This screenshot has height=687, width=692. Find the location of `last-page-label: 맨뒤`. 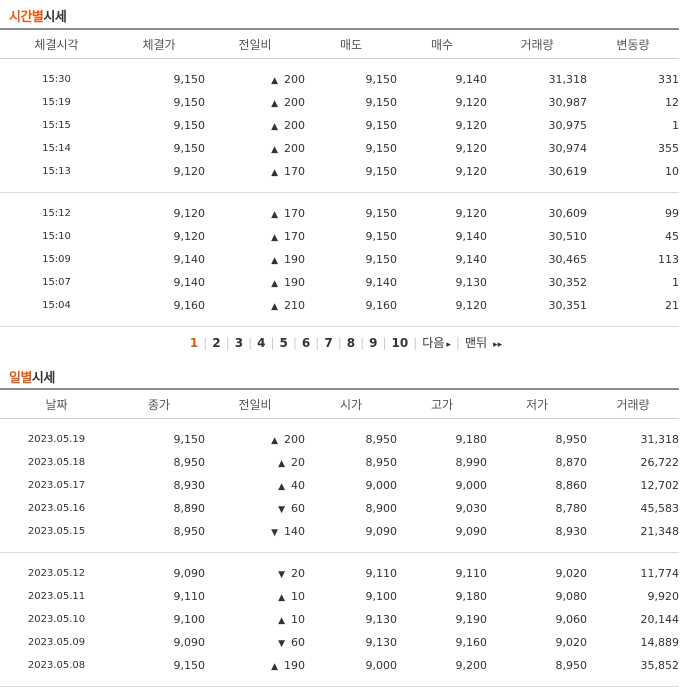

last-page-label: 맨뒤 is located at coordinates (476, 343).